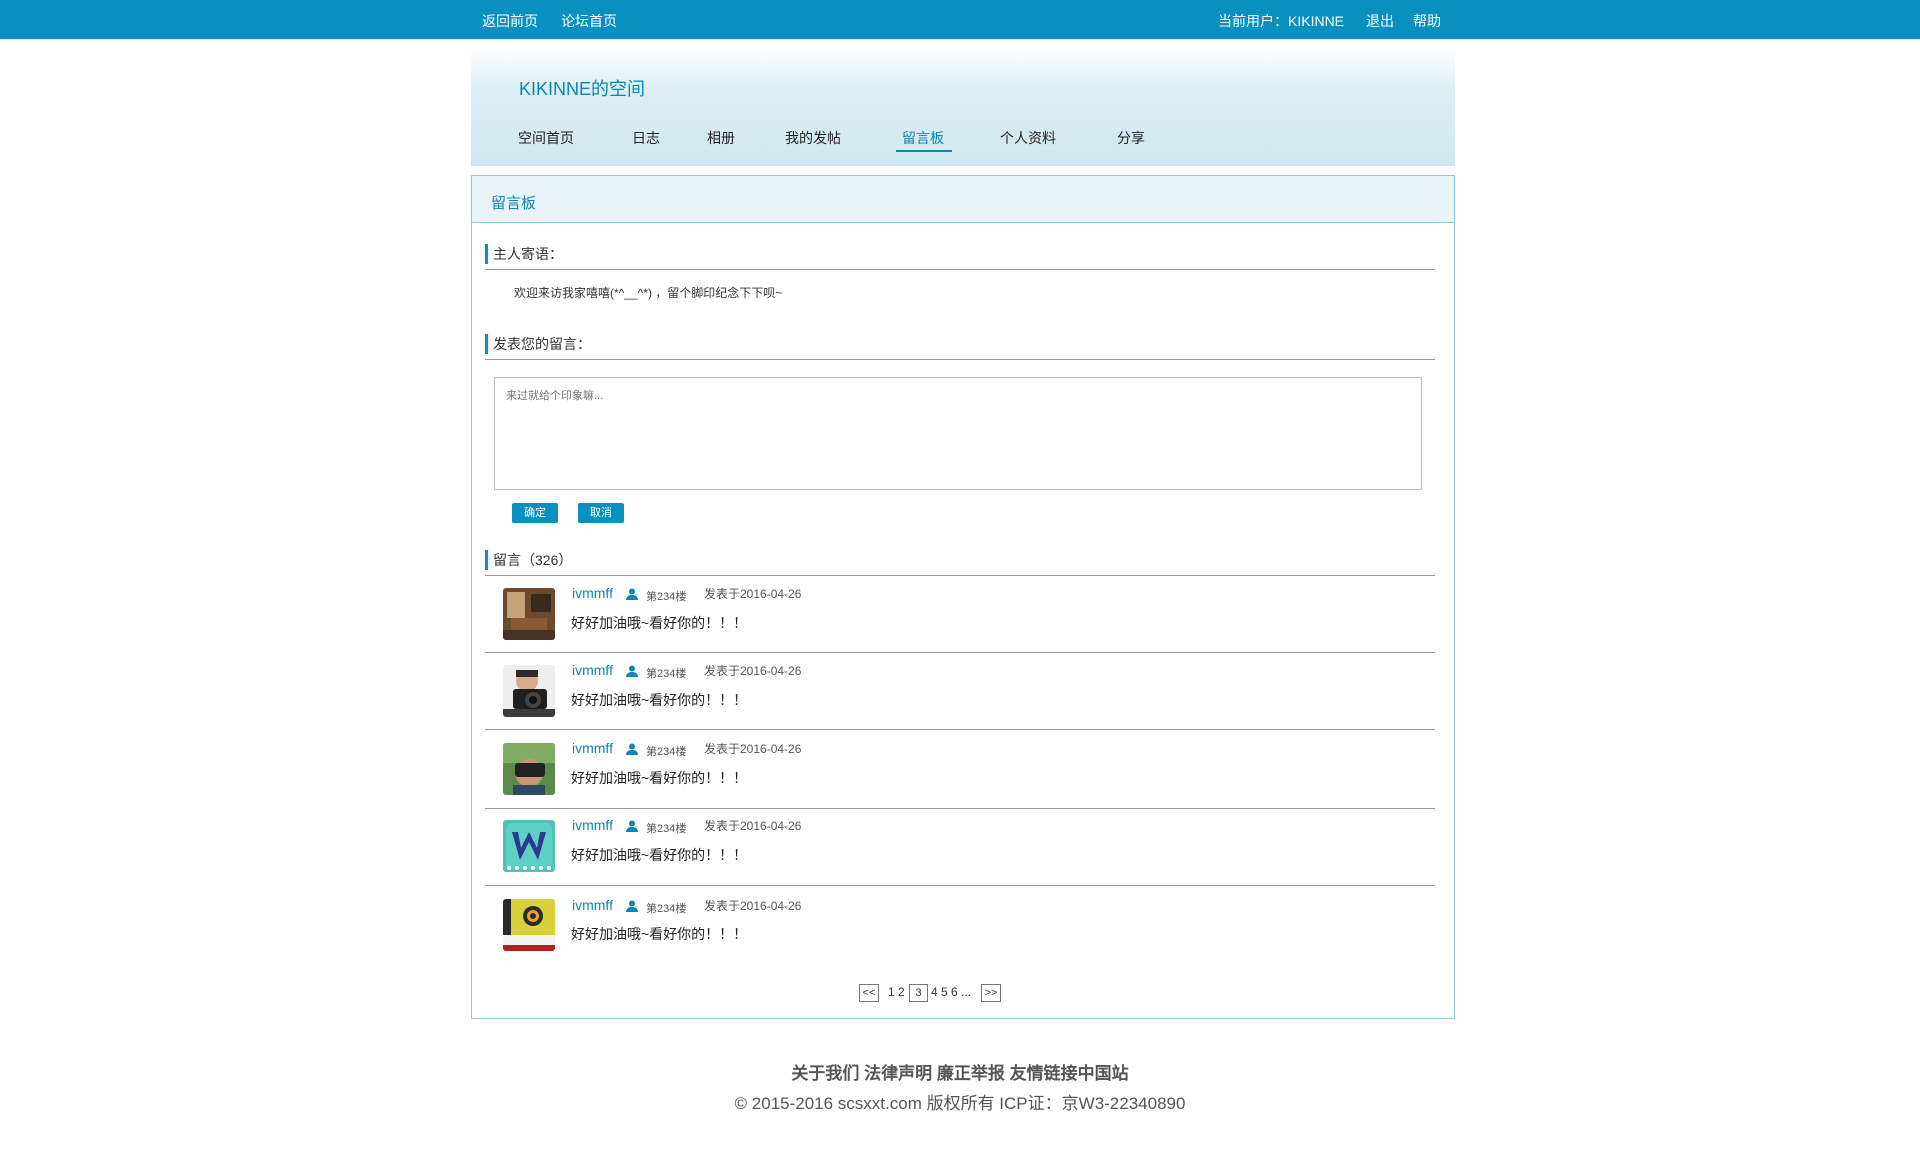 This screenshot has width=1920, height=1167. What do you see at coordinates (538, 344) in the screenshot?
I see `post-message-heading: 发表您的留言：` at bounding box center [538, 344].